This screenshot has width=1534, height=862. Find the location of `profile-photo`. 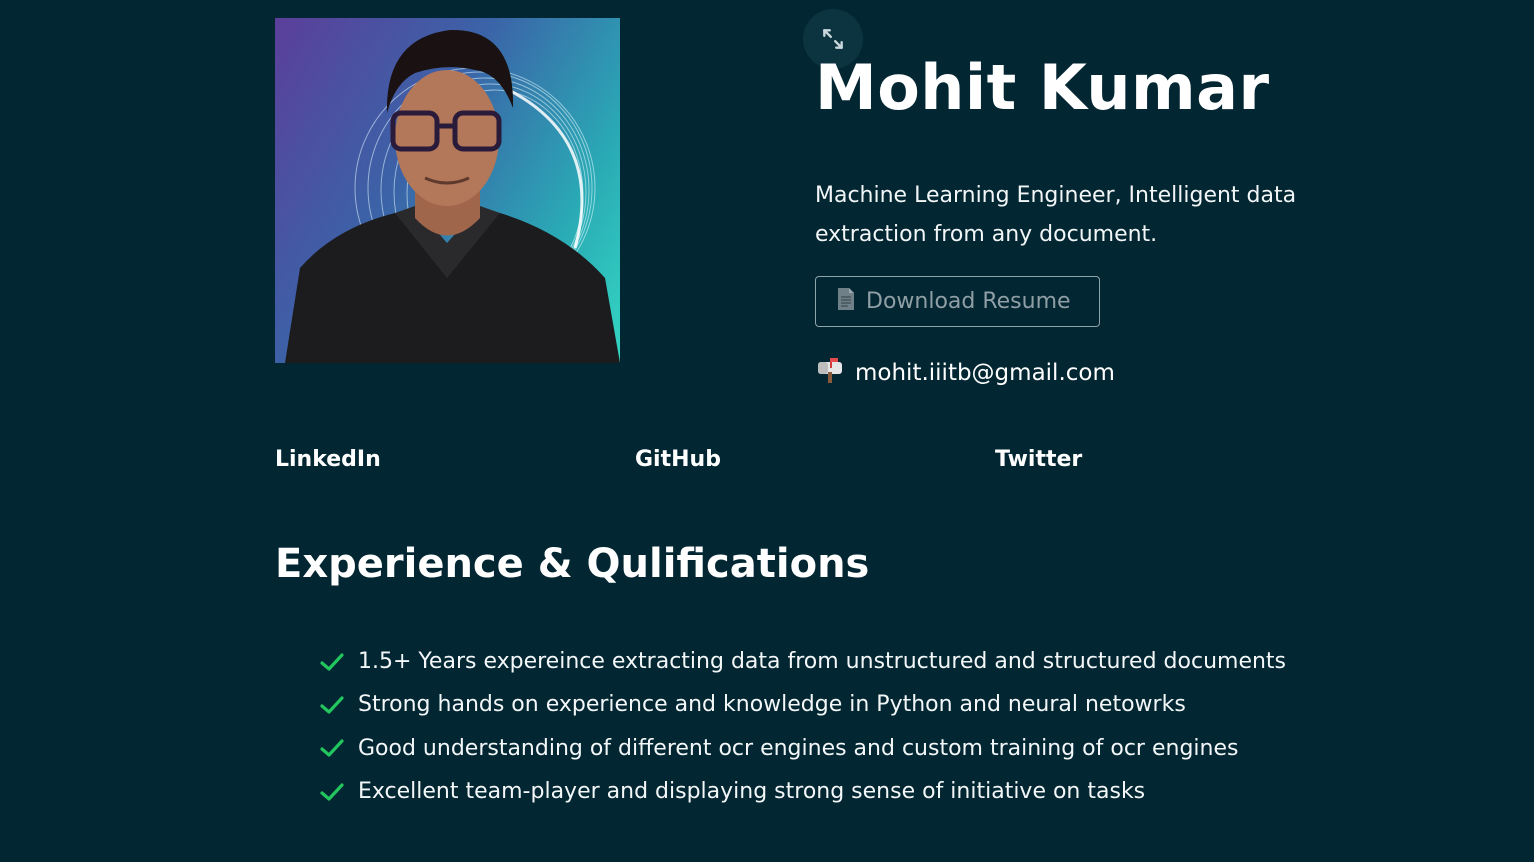

profile-photo is located at coordinates (447, 190).